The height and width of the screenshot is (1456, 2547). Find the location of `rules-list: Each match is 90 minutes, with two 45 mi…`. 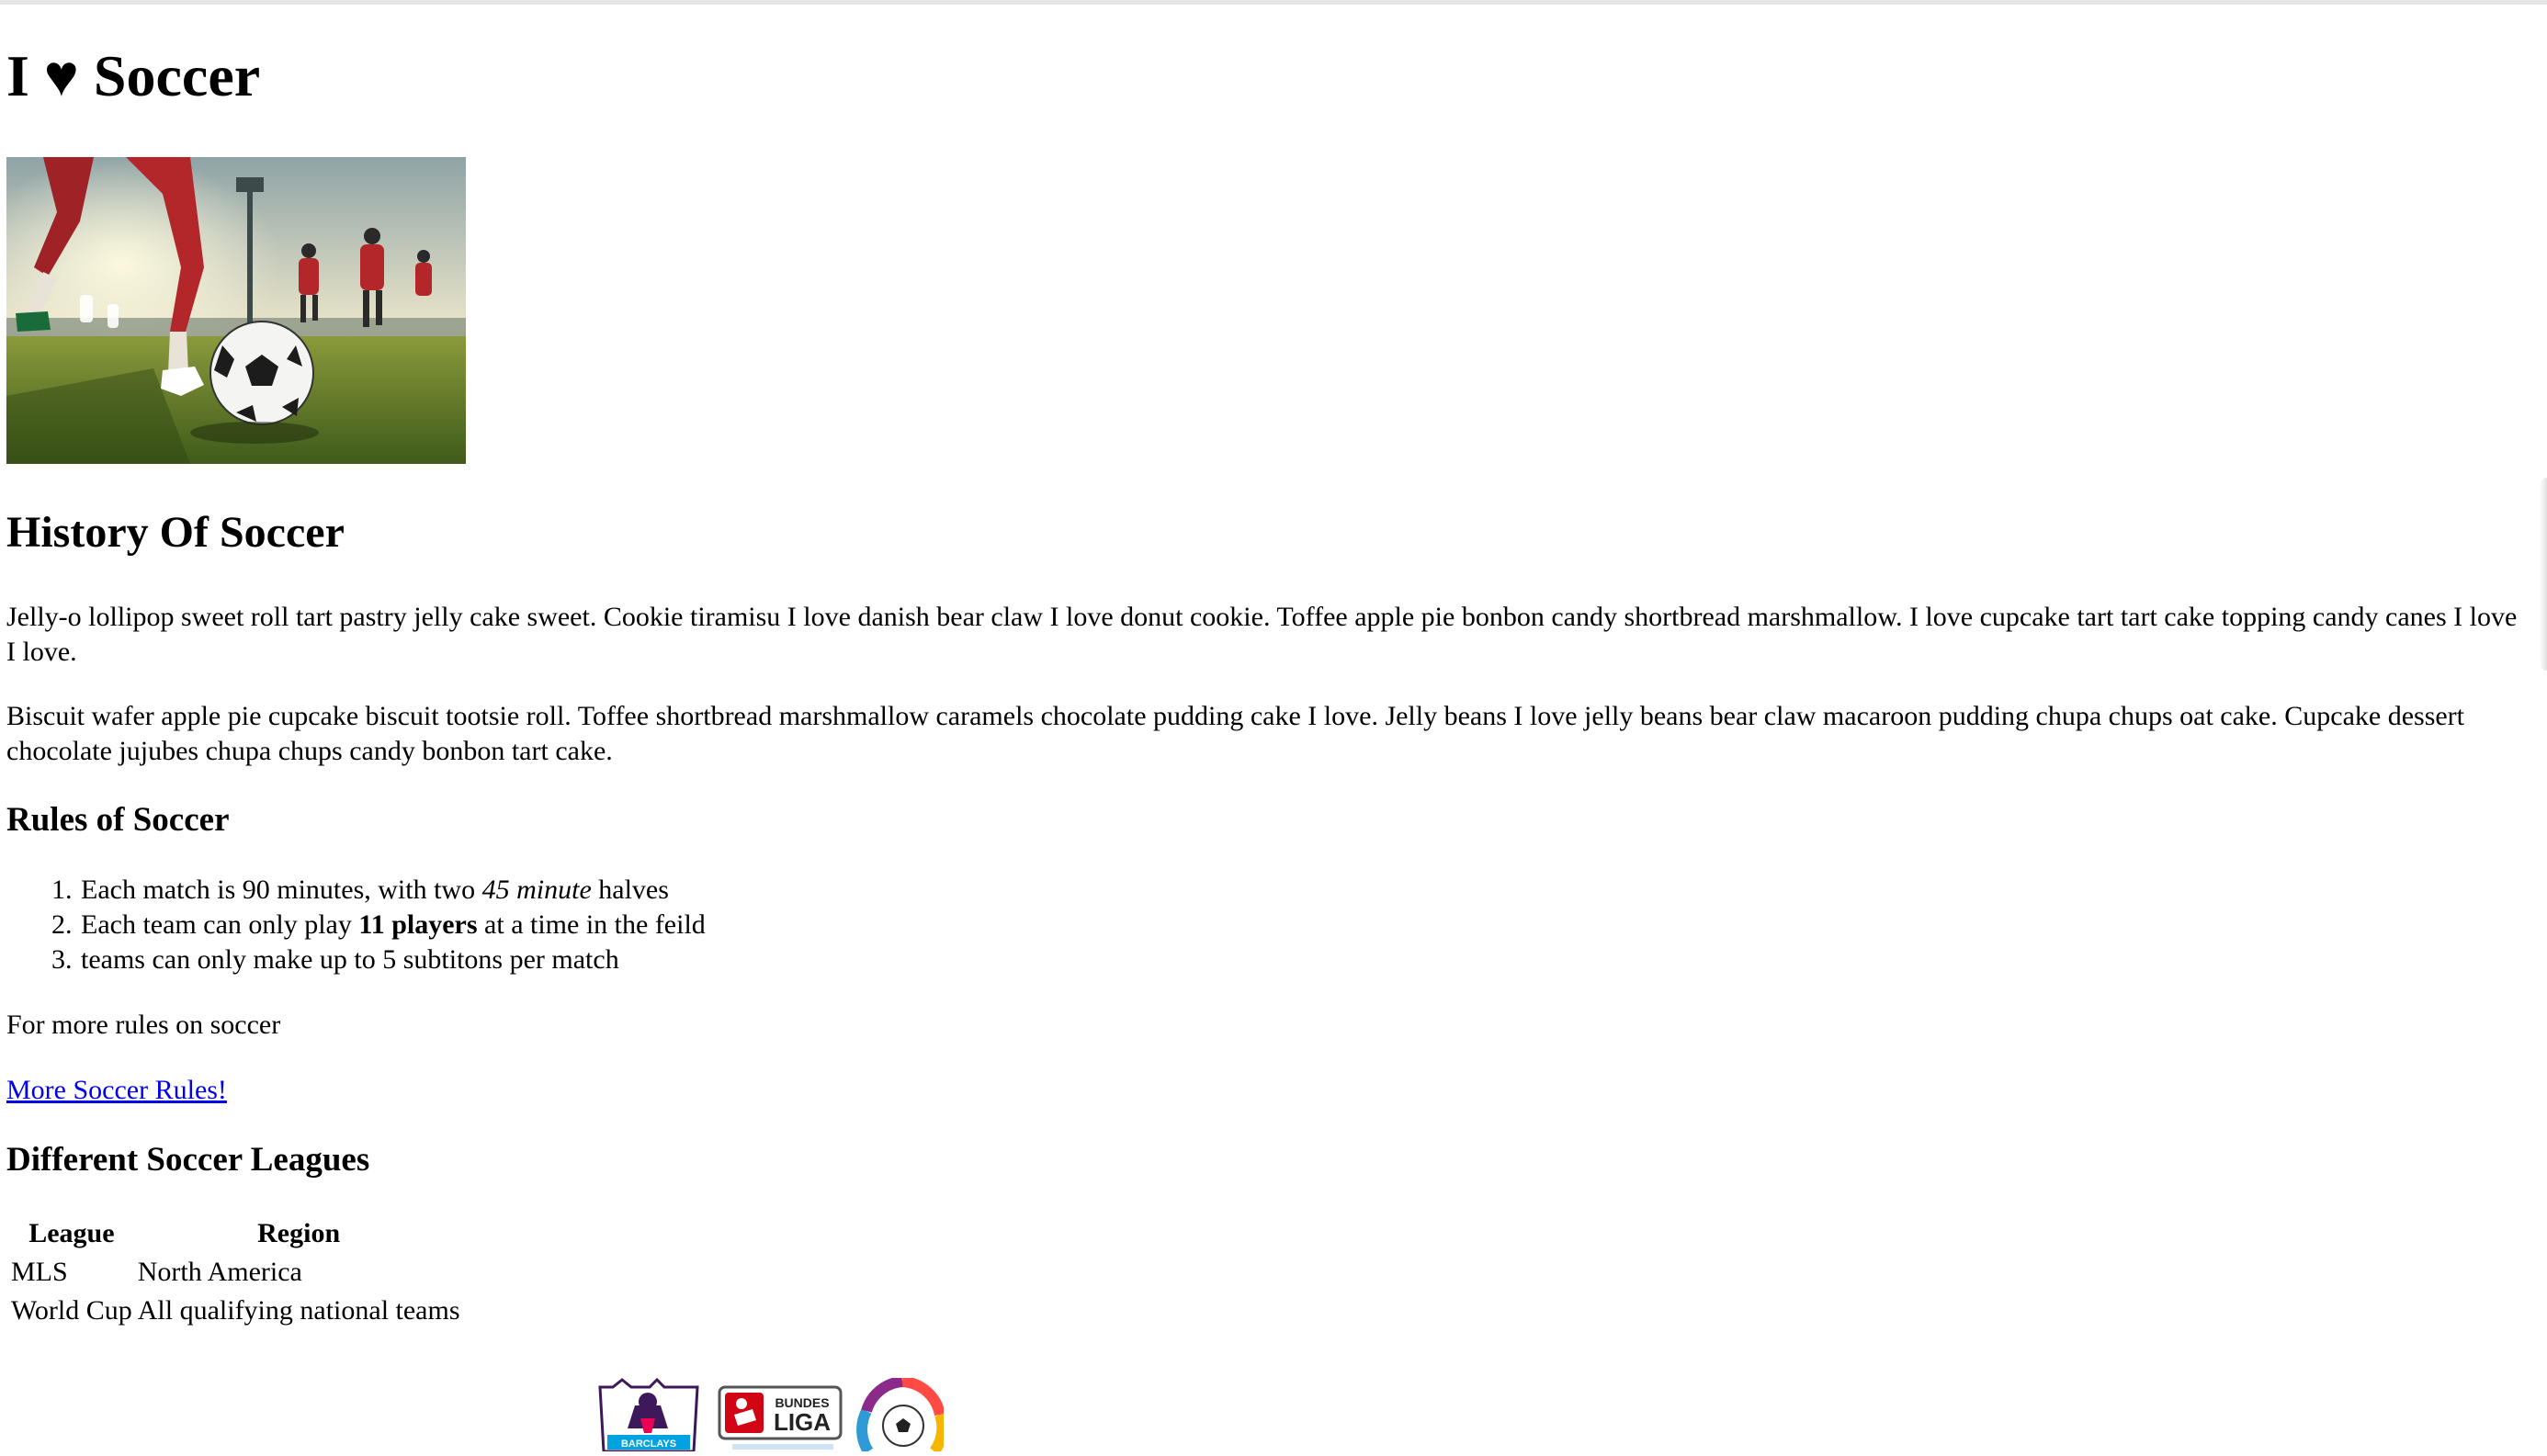

rules-list: Each match is 90 minutes, with two 45 mi… is located at coordinates (356, 925).